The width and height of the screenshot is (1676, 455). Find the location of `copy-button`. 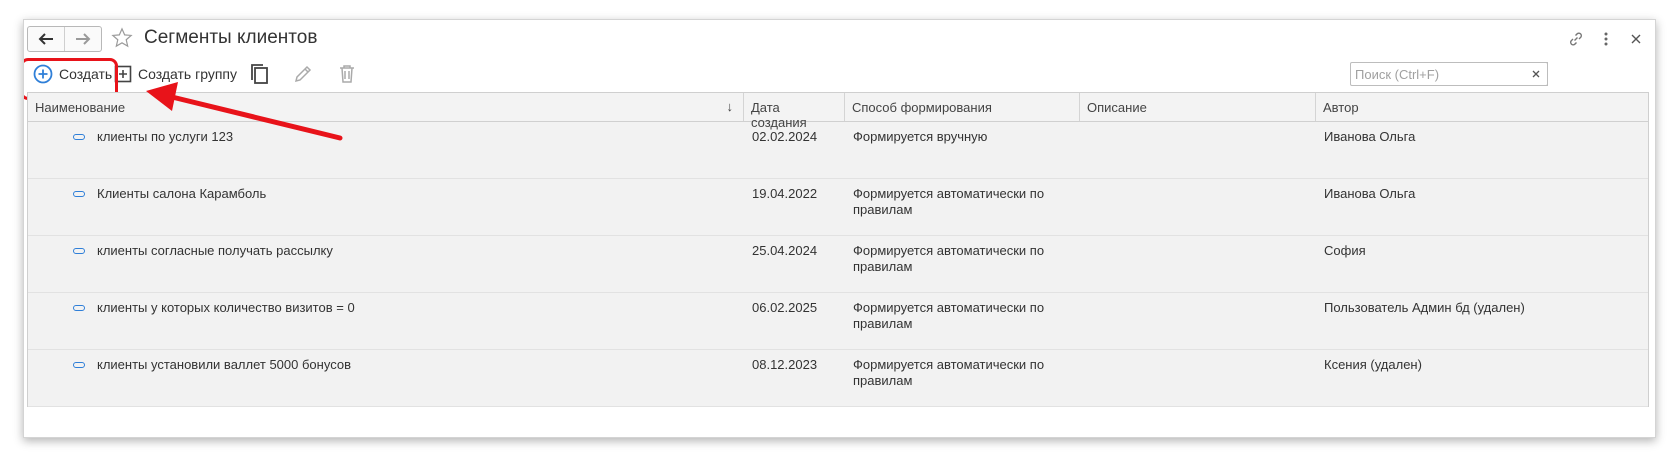

copy-button is located at coordinates (259, 74).